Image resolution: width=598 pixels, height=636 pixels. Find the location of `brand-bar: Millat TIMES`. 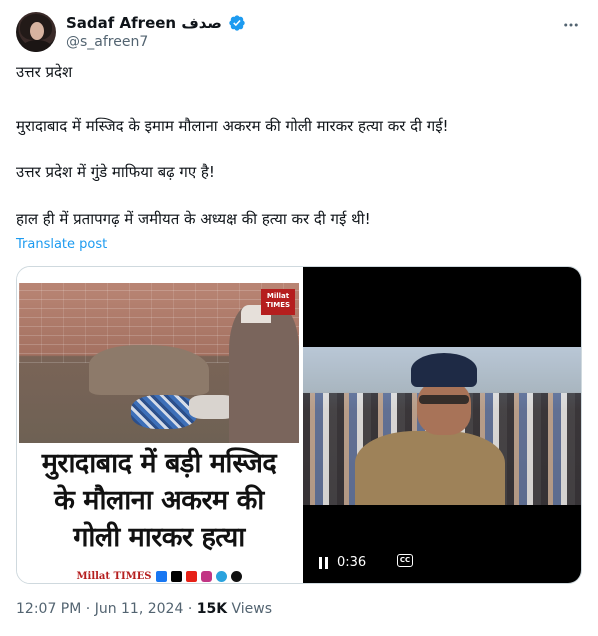

brand-bar: Millat TIMES is located at coordinates (159, 575).